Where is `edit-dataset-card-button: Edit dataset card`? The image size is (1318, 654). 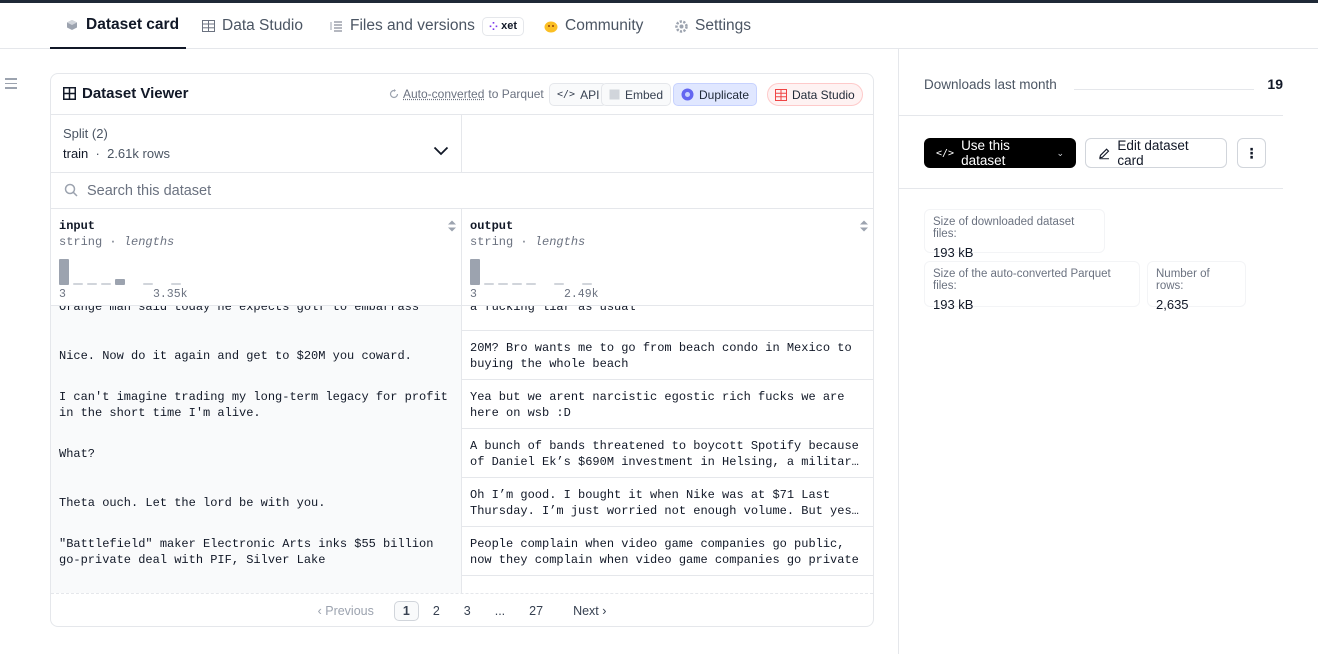 edit-dataset-card-button: Edit dataset card is located at coordinates (1156, 153).